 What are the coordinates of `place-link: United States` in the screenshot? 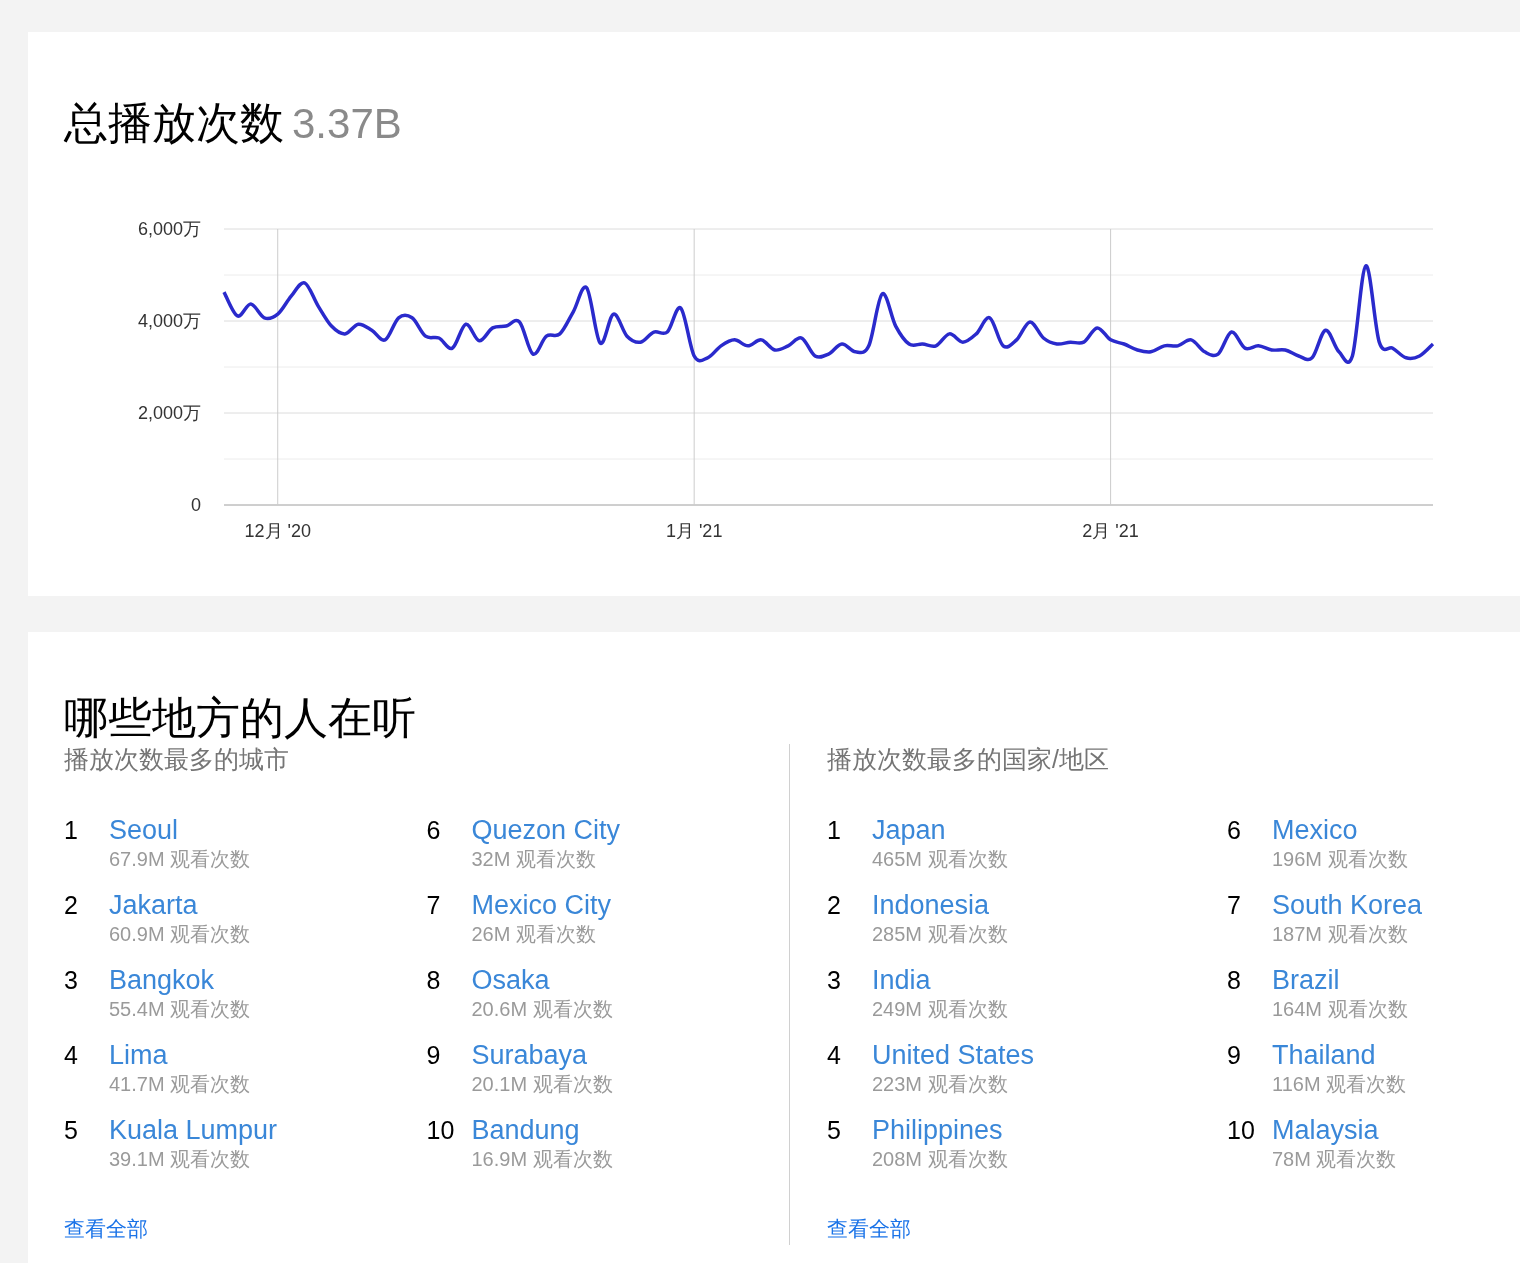 It's located at (953, 1055).